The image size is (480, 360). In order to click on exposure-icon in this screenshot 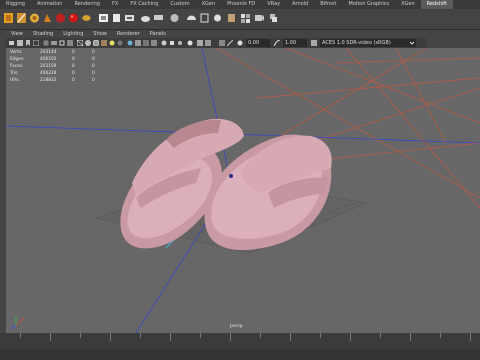, I will do `click(240, 43)`.